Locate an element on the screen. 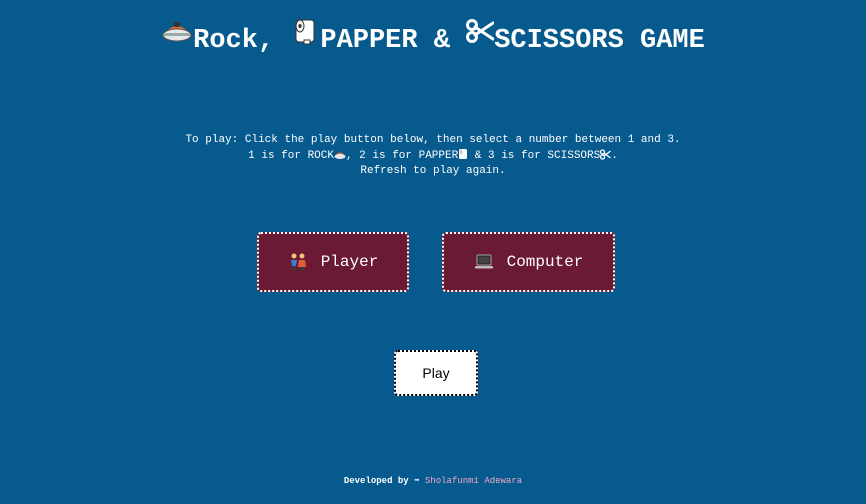 Image resolution: width=866 pixels, height=504 pixels. arrow-right-icon: ➡ is located at coordinates (417, 481).